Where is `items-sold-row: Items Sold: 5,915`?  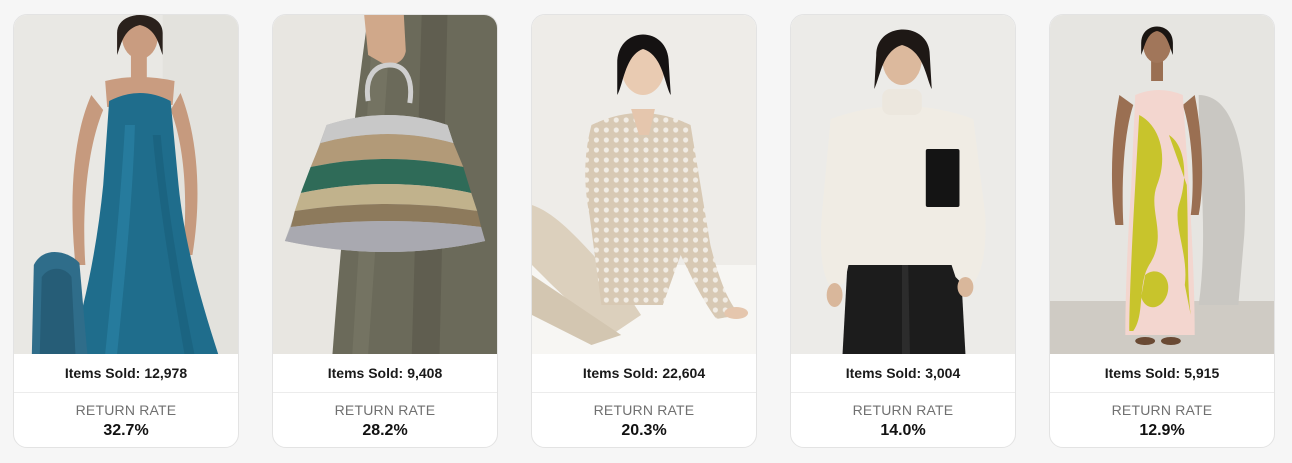
items-sold-row: Items Sold: 5,915 is located at coordinates (1162, 373).